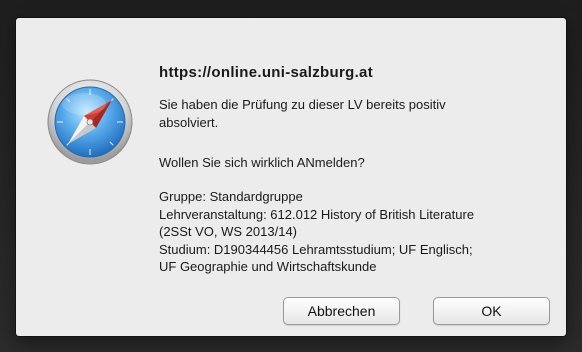 This screenshot has width=582, height=352. What do you see at coordinates (189, 122) in the screenshot?
I see `message-line: absolviert.` at bounding box center [189, 122].